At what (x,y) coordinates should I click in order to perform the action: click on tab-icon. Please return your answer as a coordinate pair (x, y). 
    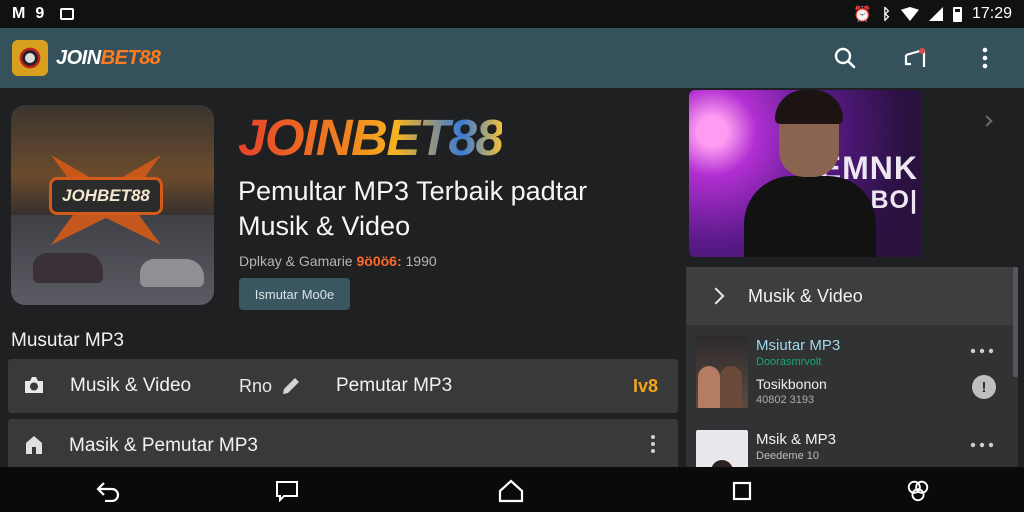
    Looking at the image, I should click on (287, 491).